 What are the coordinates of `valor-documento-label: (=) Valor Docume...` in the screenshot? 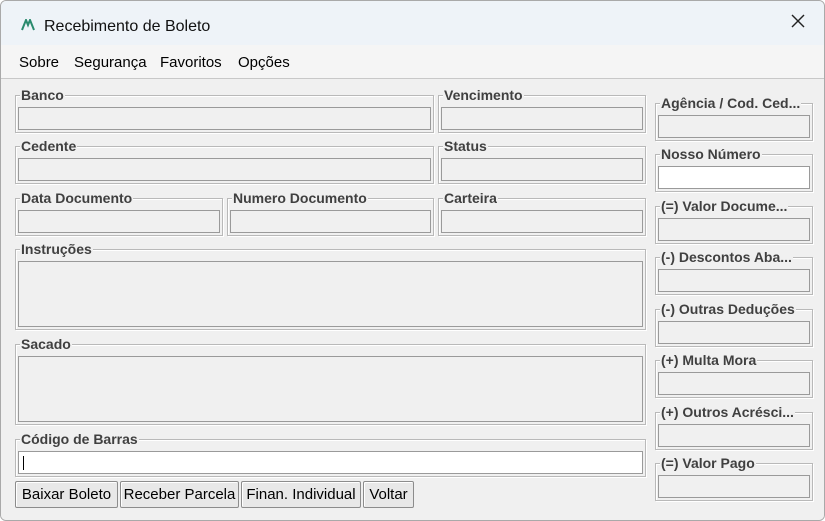 It's located at (724, 206).